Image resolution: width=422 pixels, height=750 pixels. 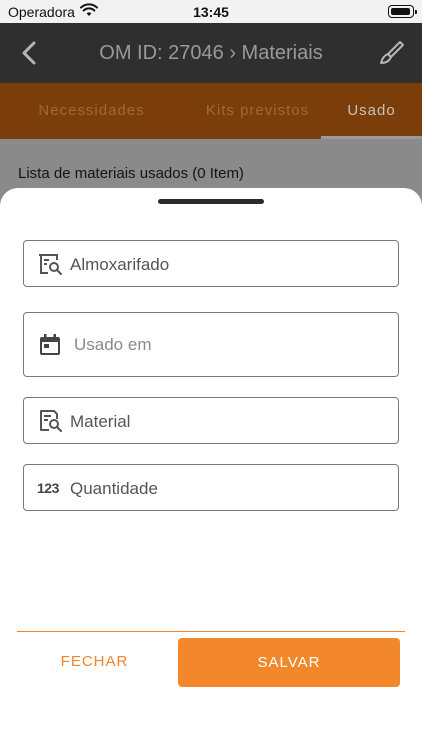 I want to click on battery-icon, so click(x=402, y=11).